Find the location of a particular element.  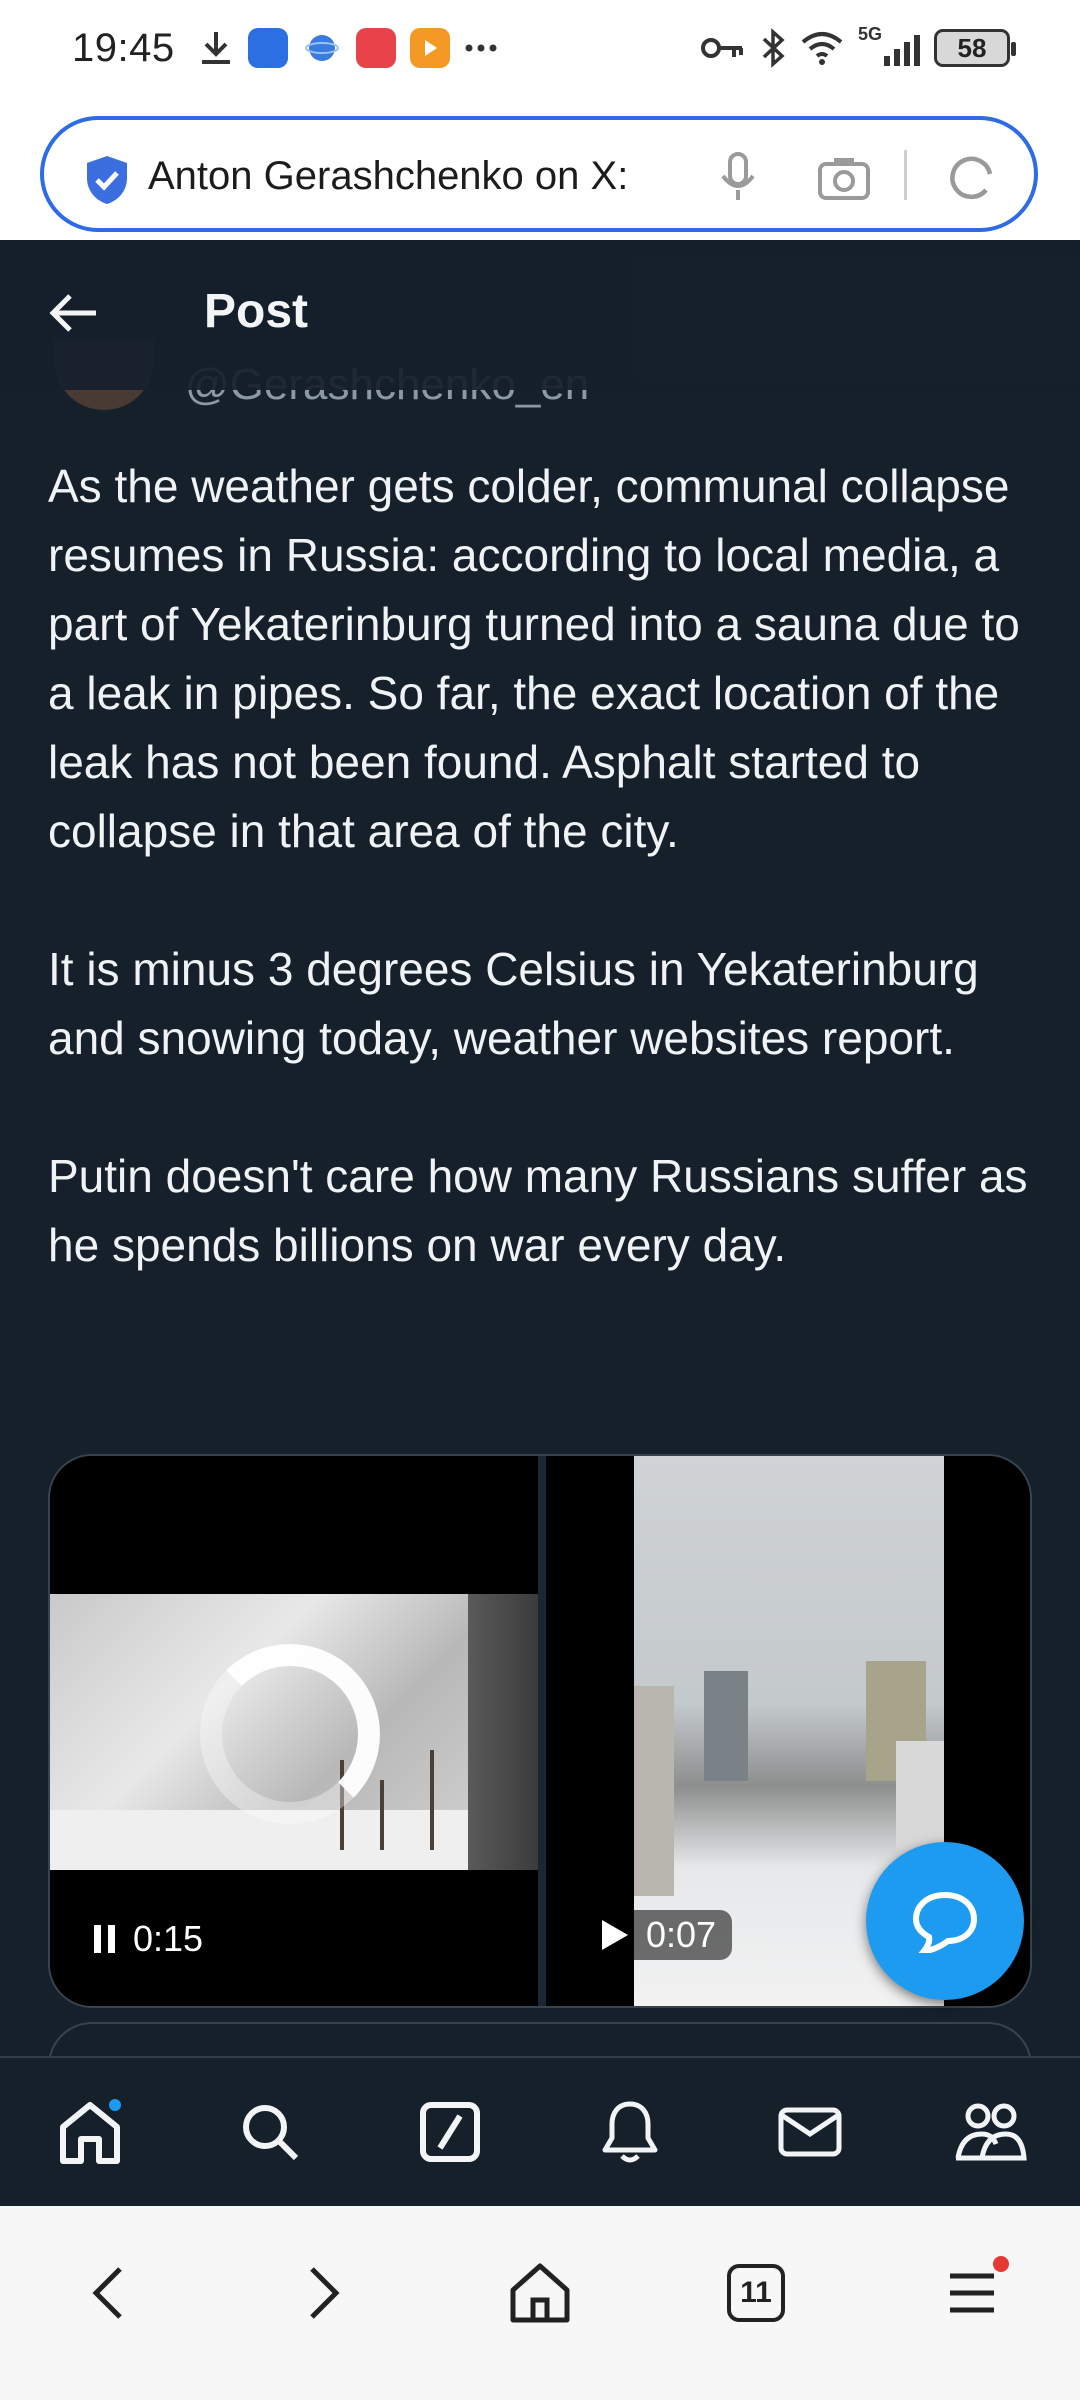

globe-notification-icon is located at coordinates (322, 48).